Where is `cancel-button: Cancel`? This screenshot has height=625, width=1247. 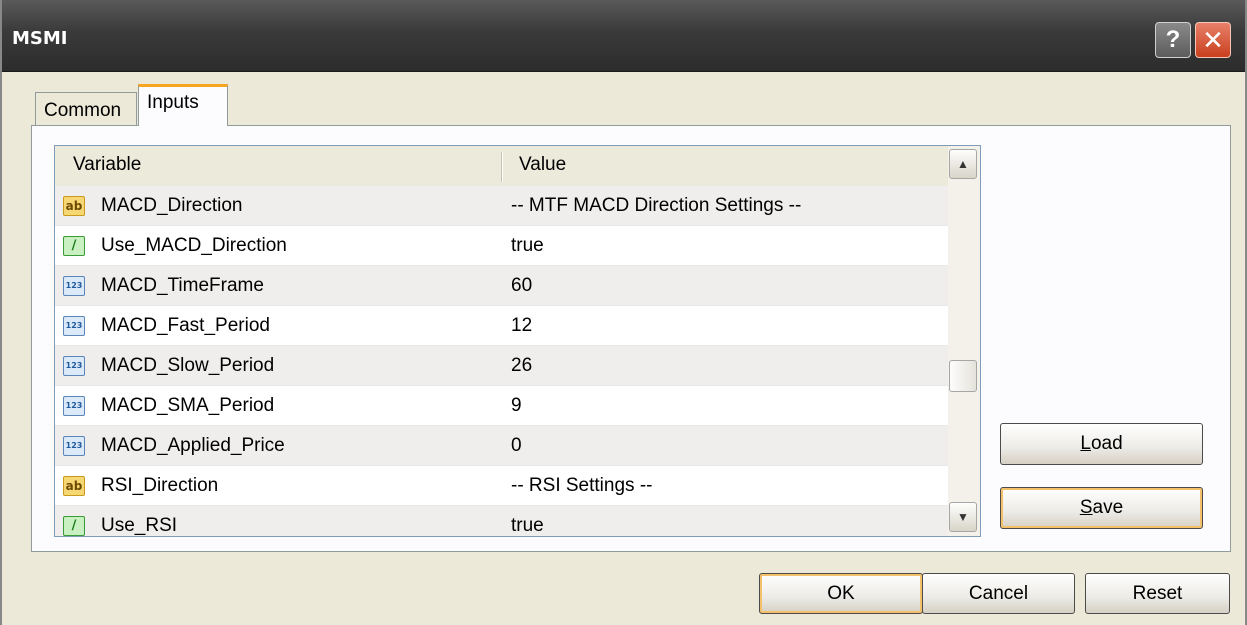 cancel-button: Cancel is located at coordinates (998, 593).